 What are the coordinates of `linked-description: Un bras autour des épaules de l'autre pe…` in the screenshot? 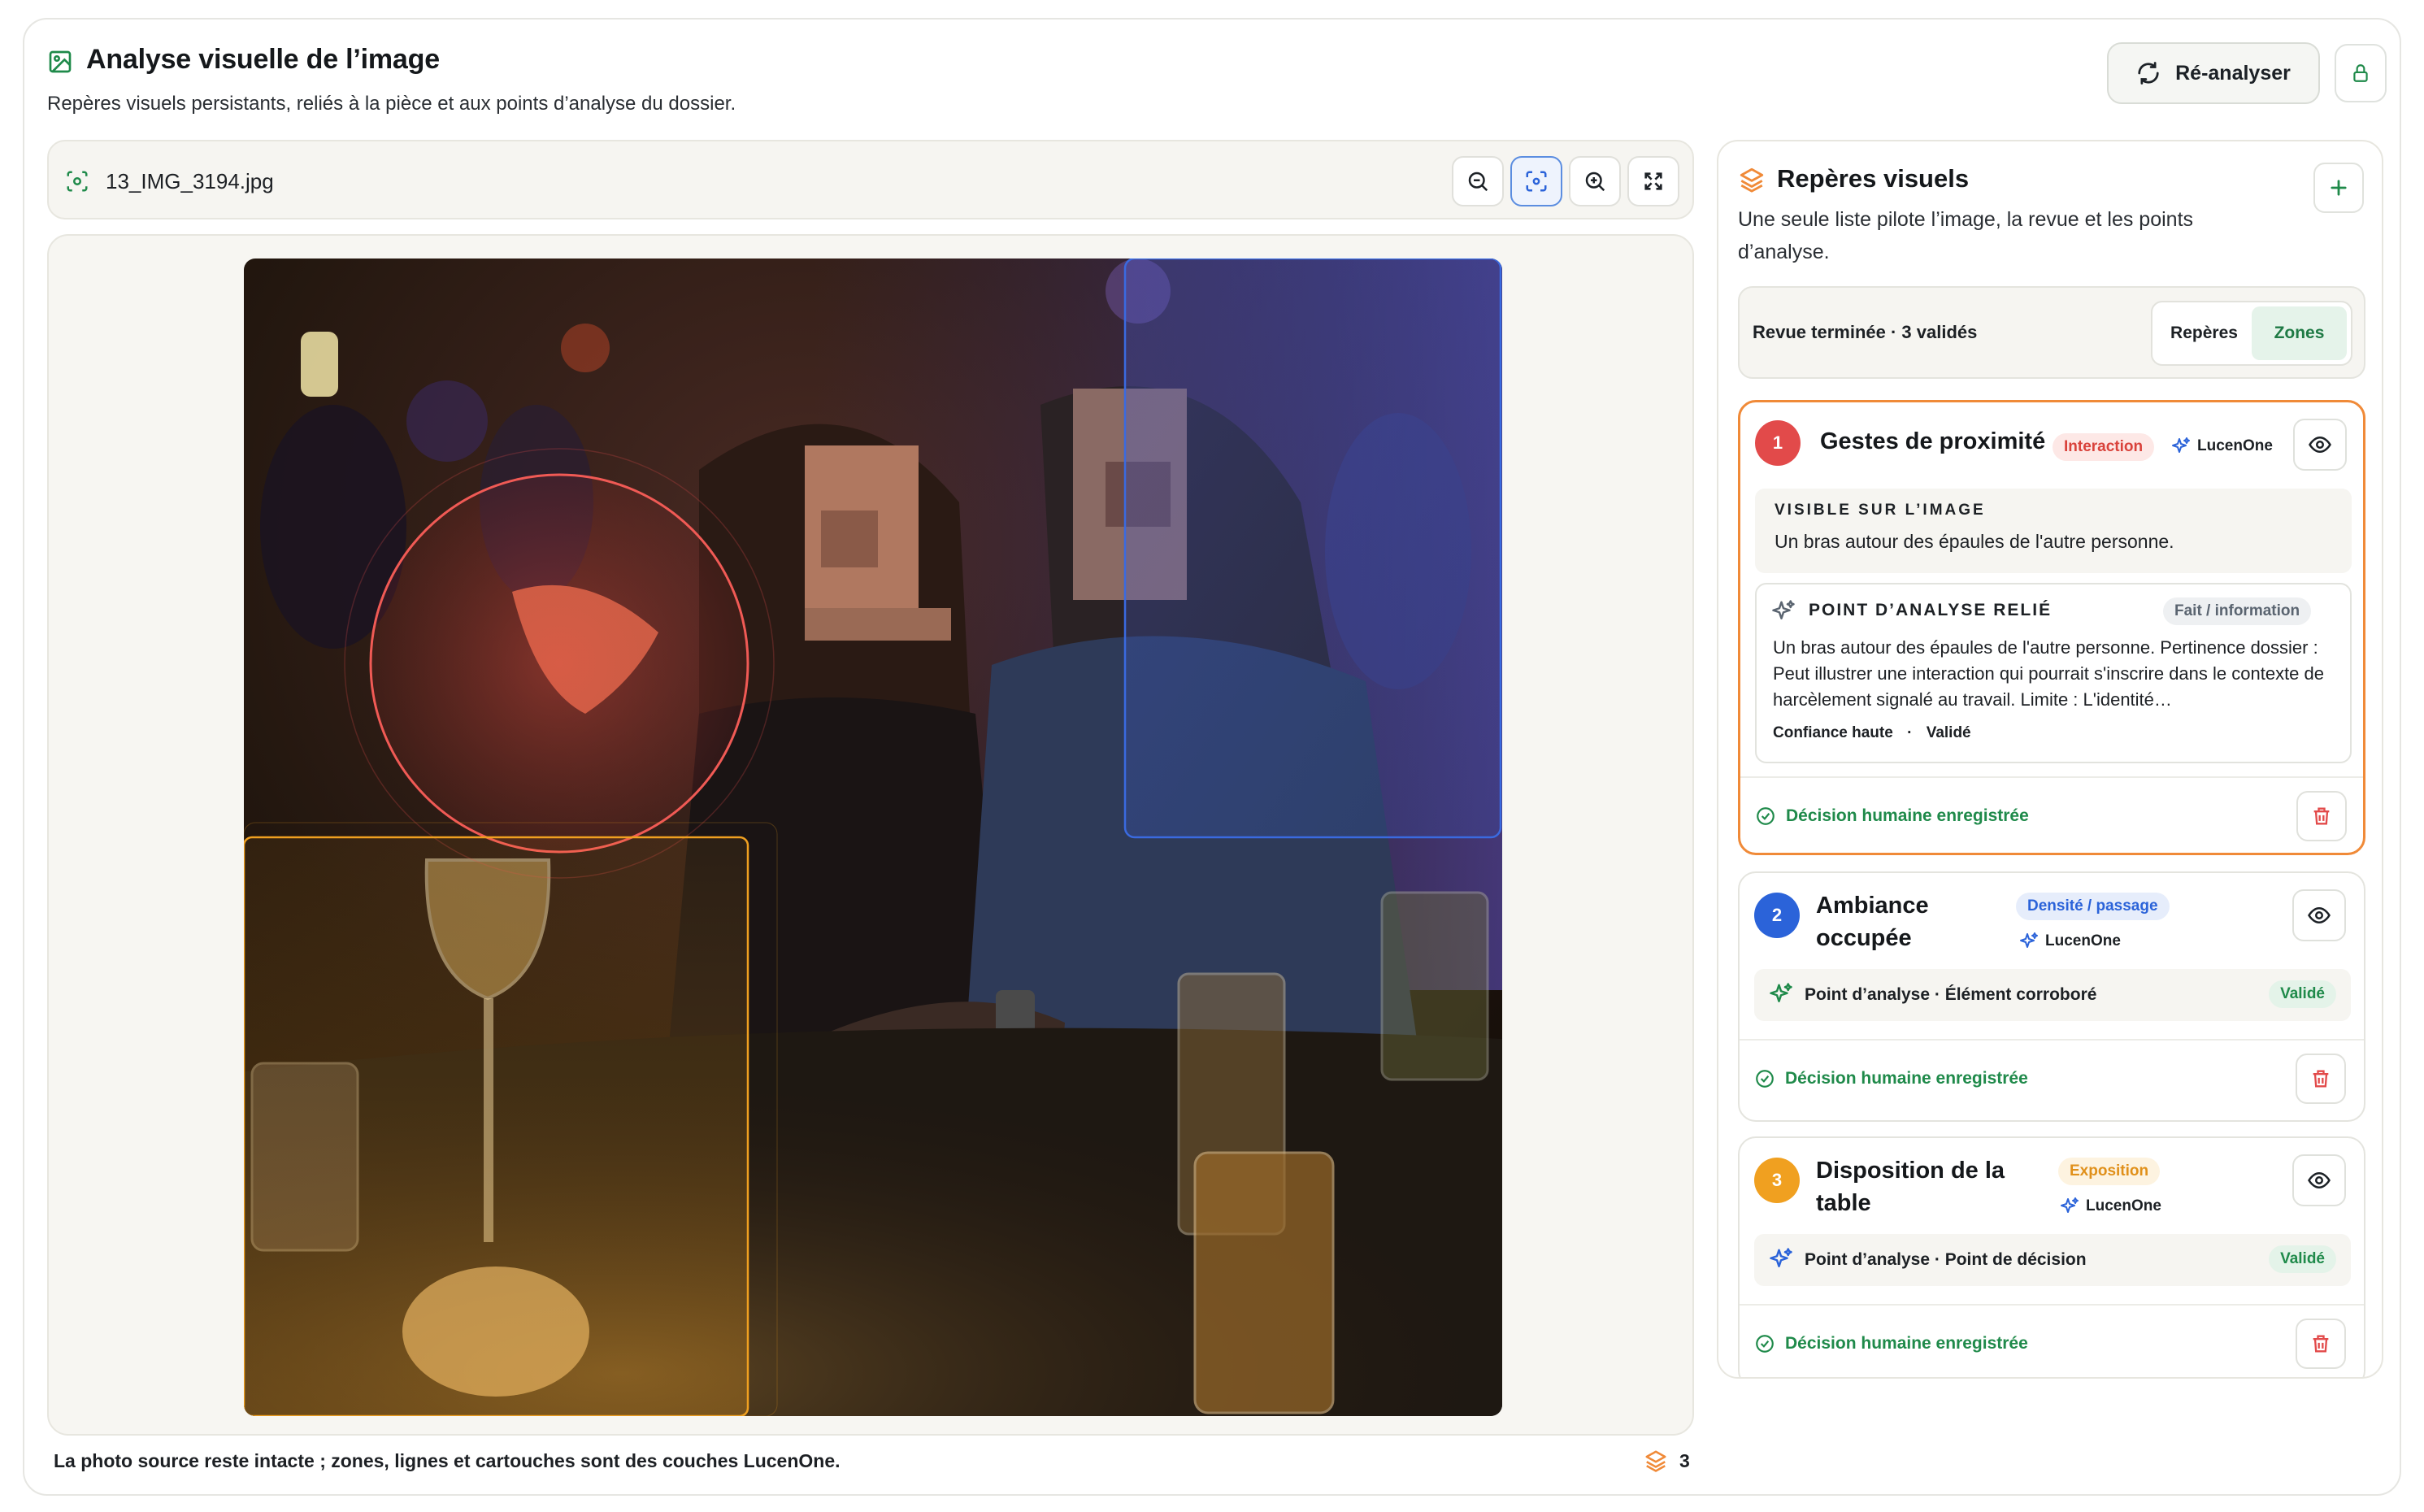 It's located at (2049, 673).